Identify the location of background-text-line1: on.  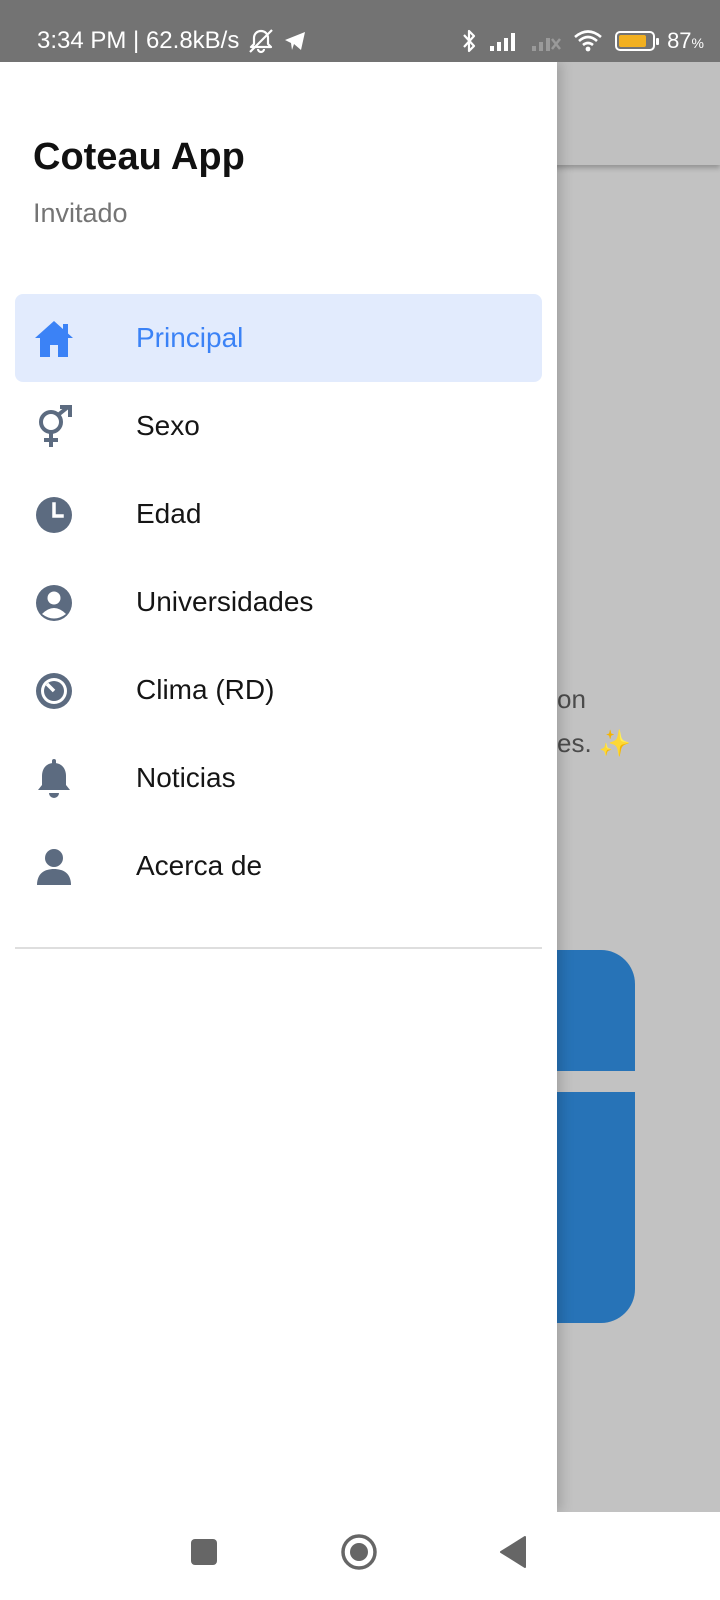
(571, 699).